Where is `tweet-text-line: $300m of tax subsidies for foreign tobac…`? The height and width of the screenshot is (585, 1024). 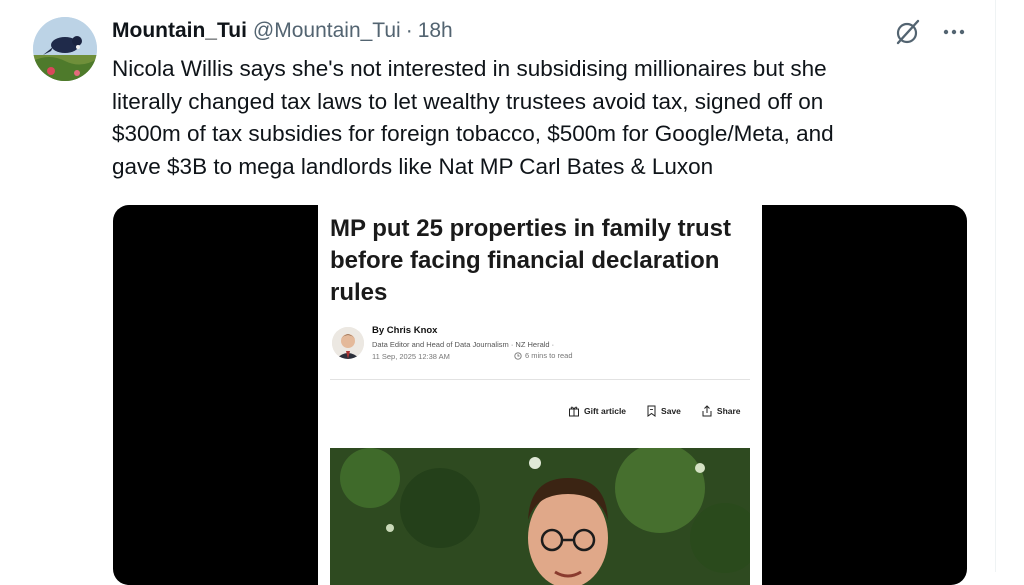 tweet-text-line: $300m of tax subsidies for foreign tobac… is located at coordinates (473, 133).